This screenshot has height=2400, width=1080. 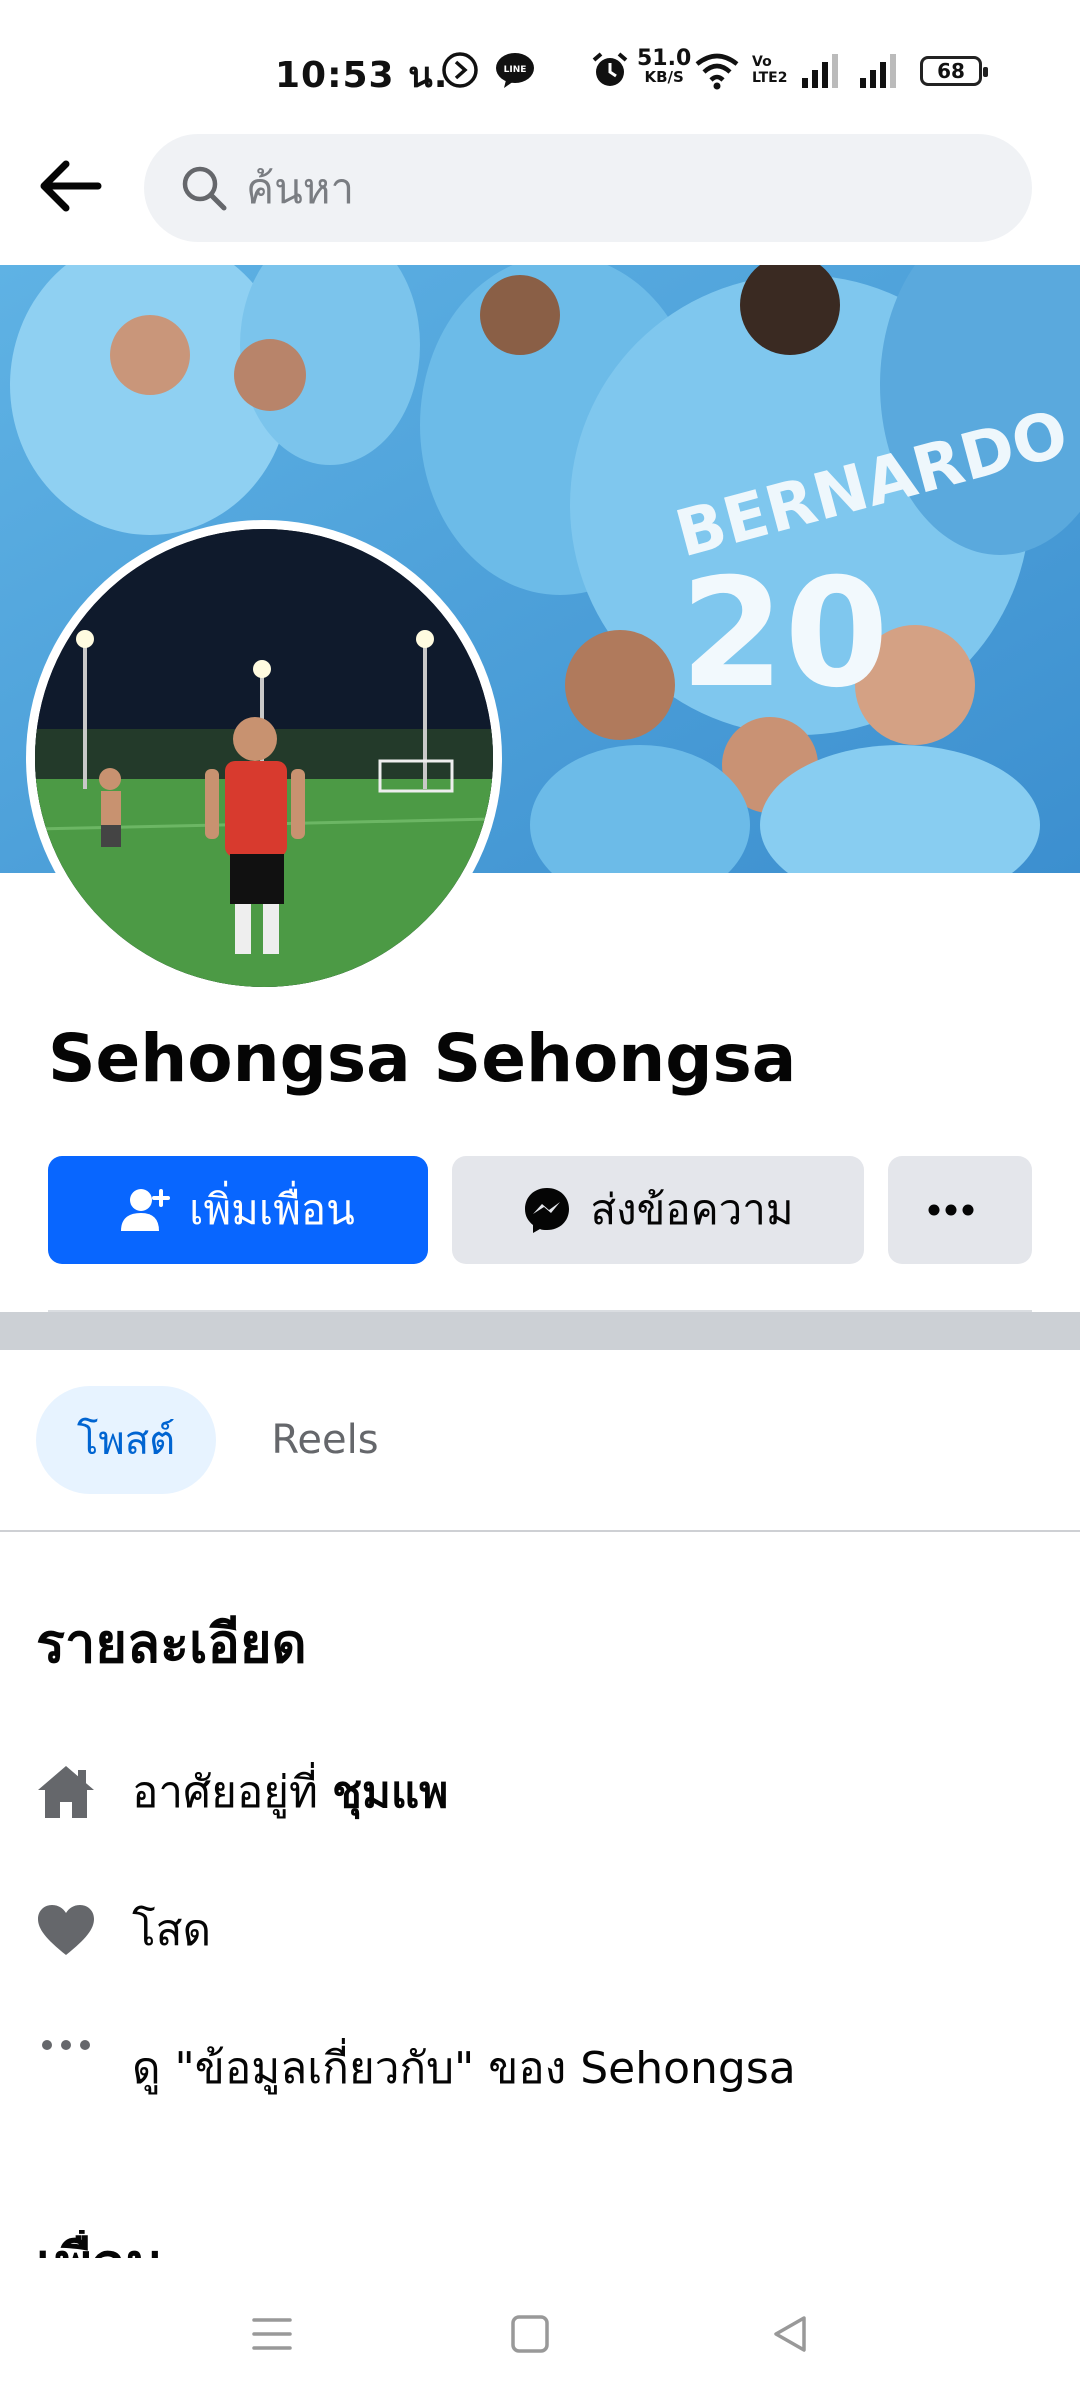 What do you see at coordinates (204, 188) in the screenshot?
I see `search-icon` at bounding box center [204, 188].